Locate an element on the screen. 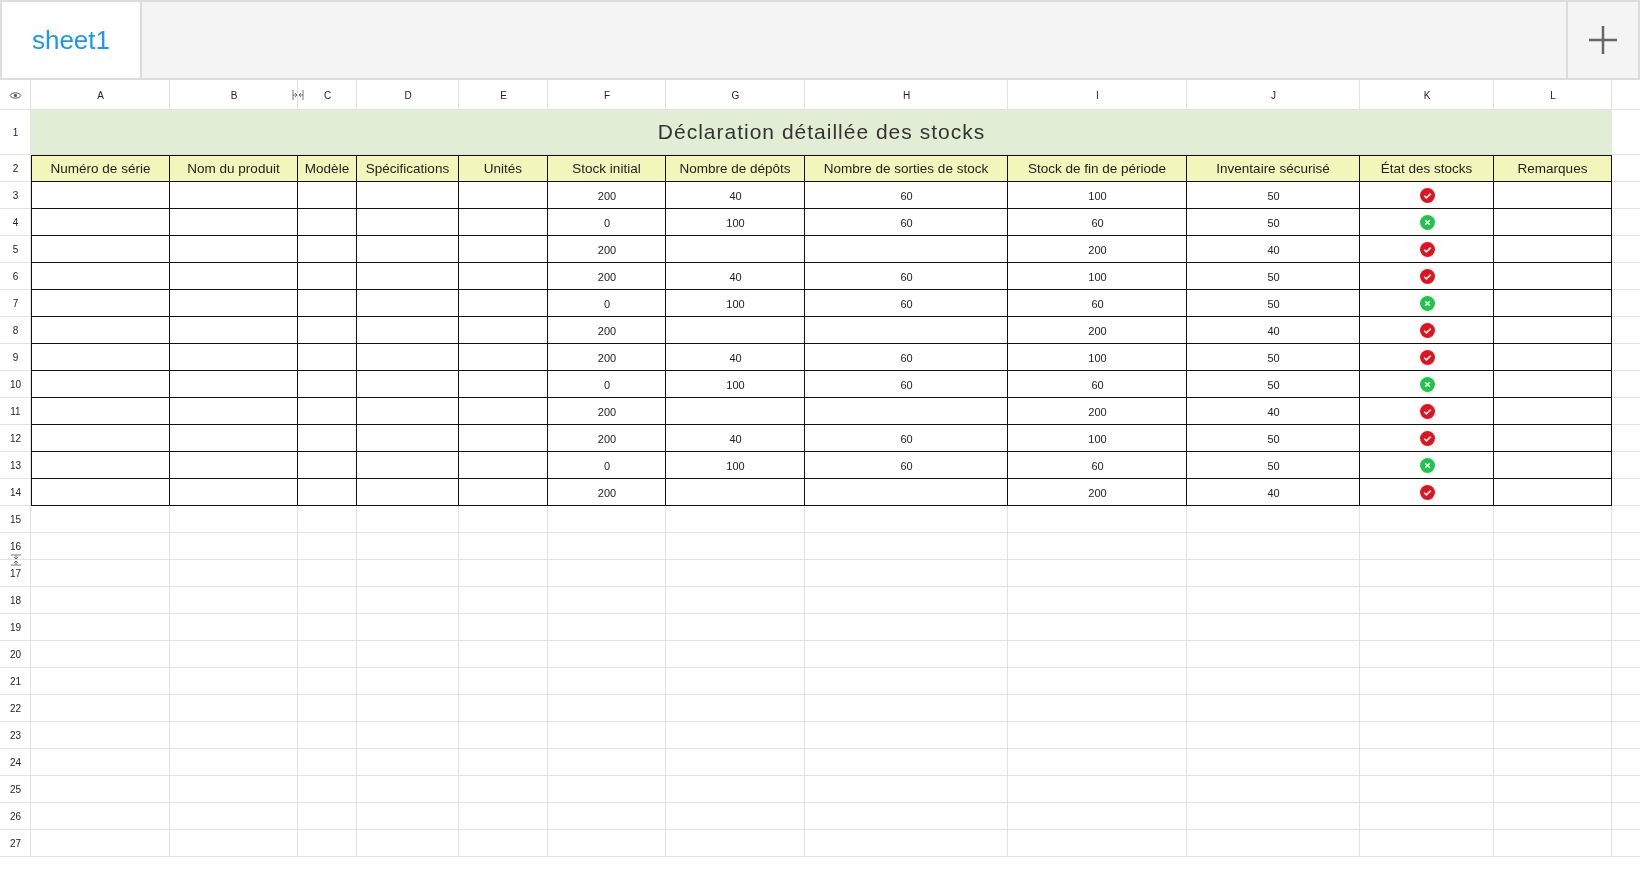 The width and height of the screenshot is (1640, 870). row-number: 7 is located at coordinates (15, 303).